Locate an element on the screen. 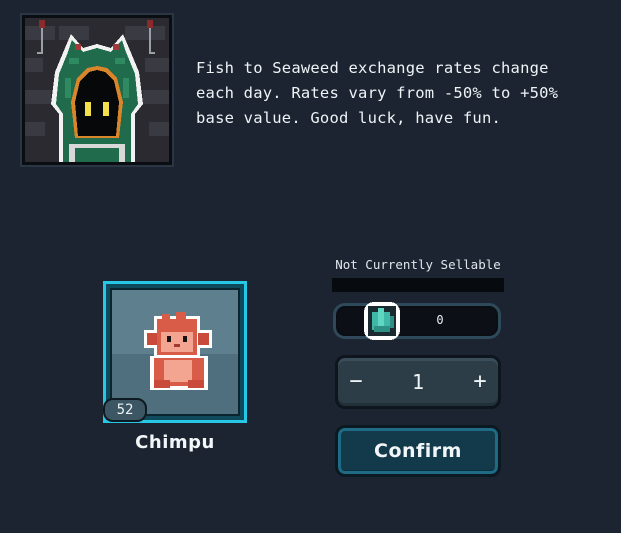 This screenshot has width=621, height=533. item-slot-background is located at coordinates (175, 352).